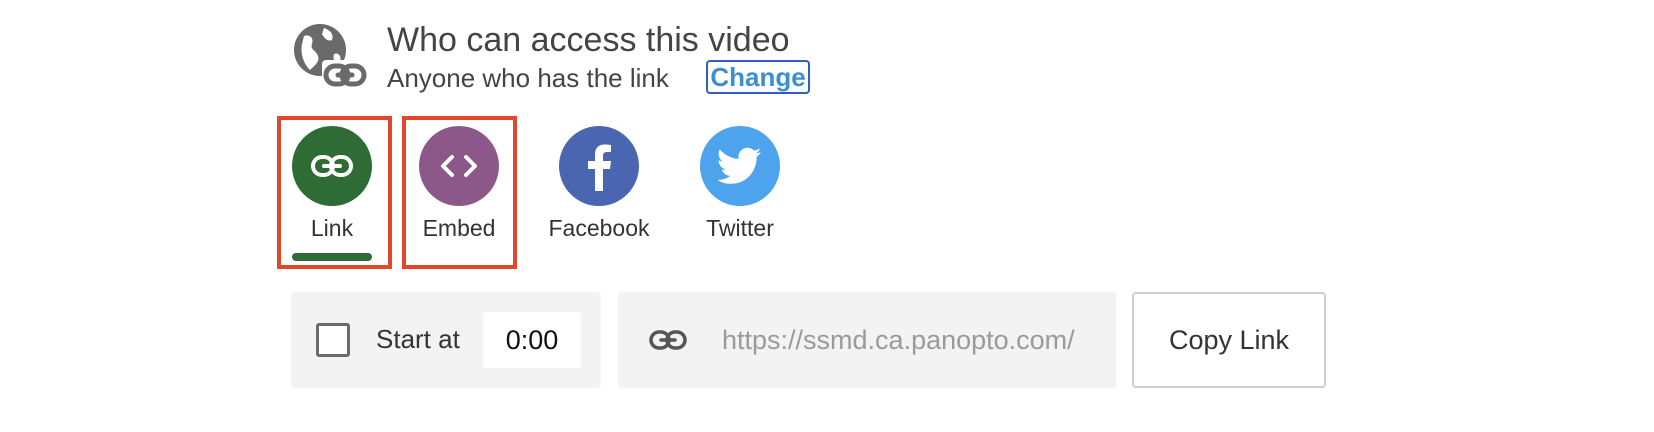 The height and width of the screenshot is (432, 1654). I want to click on start-at-label: Start at, so click(418, 339).